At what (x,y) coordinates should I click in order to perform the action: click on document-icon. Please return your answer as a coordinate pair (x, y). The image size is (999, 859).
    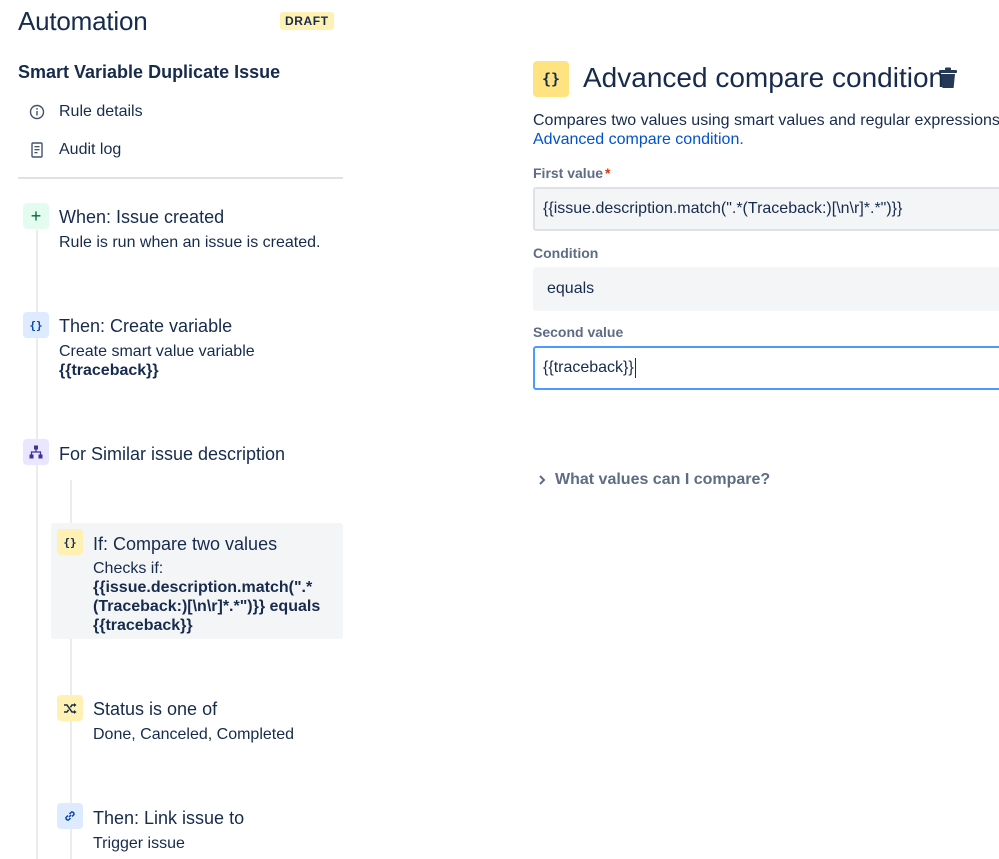
    Looking at the image, I should click on (37, 150).